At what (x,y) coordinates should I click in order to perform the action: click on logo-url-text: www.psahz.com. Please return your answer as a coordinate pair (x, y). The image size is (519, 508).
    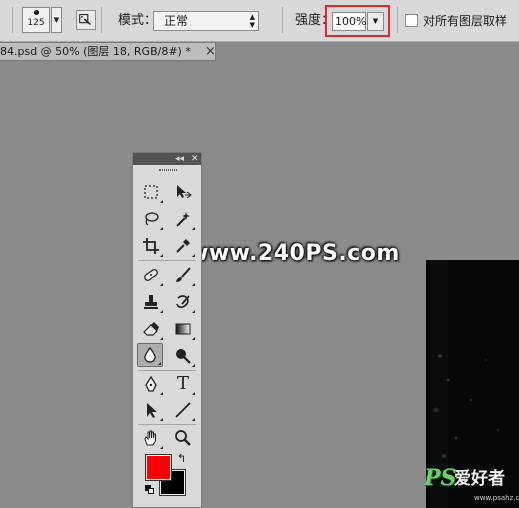
    Looking at the image, I should click on (496, 498).